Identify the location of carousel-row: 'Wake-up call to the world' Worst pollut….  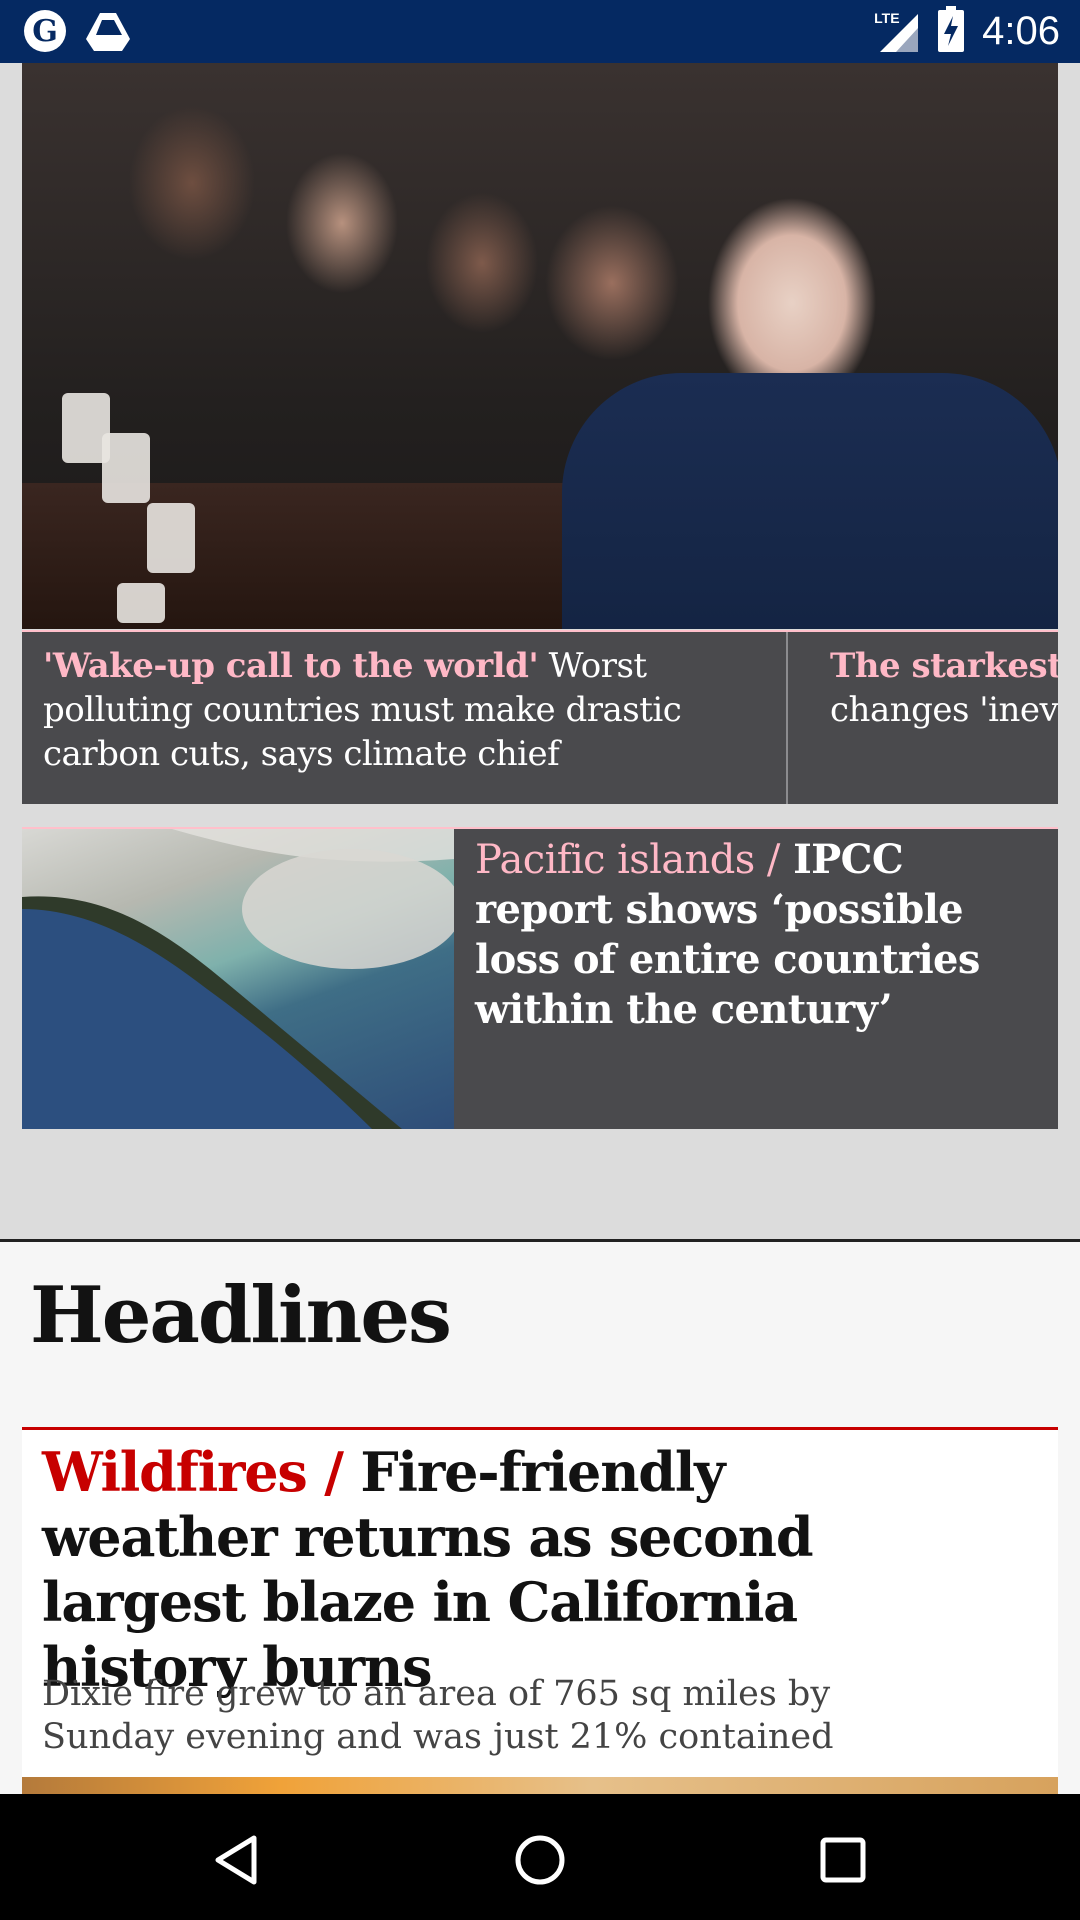
(540, 717).